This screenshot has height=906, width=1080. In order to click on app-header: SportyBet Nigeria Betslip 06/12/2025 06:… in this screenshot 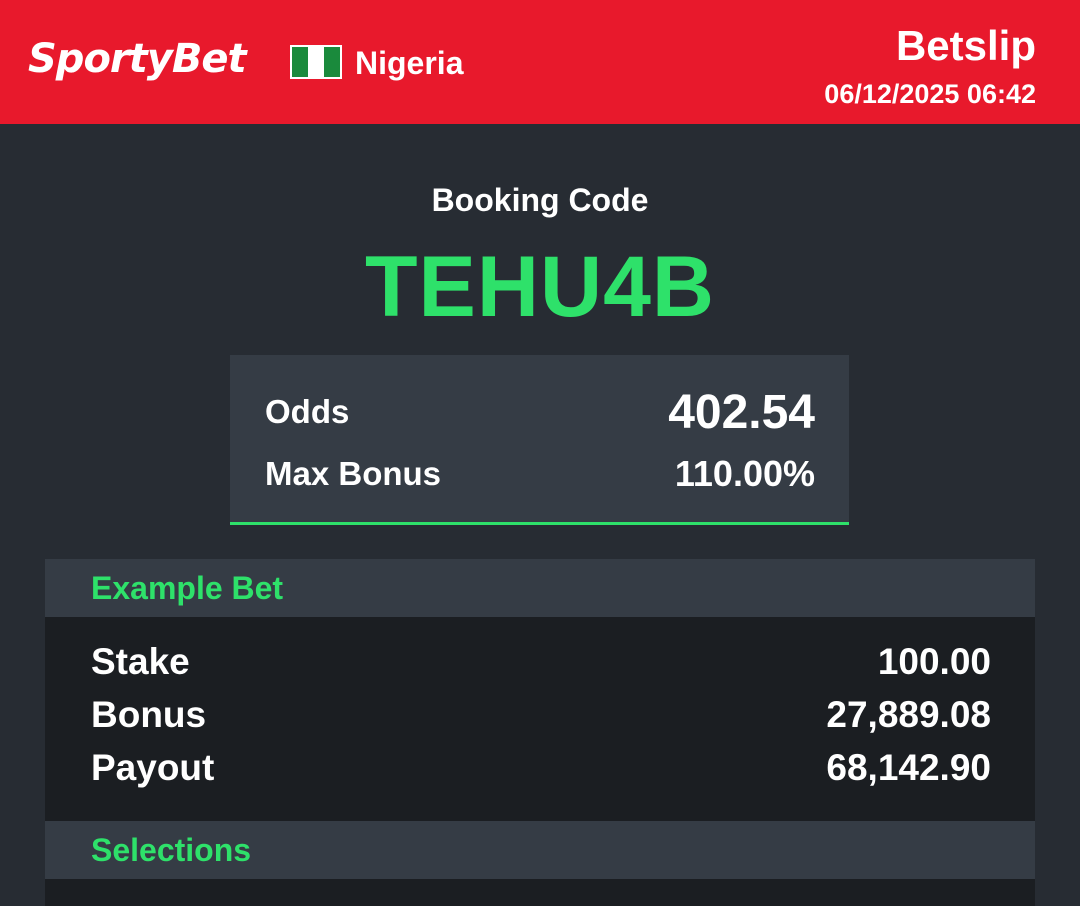, I will do `click(540, 62)`.